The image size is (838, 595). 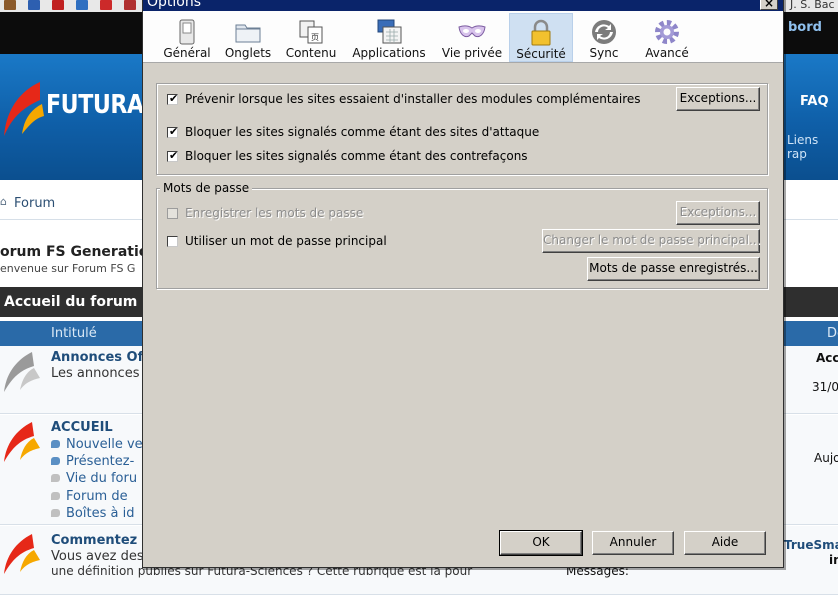 I want to click on privacy-mask-icon, so click(x=472, y=31).